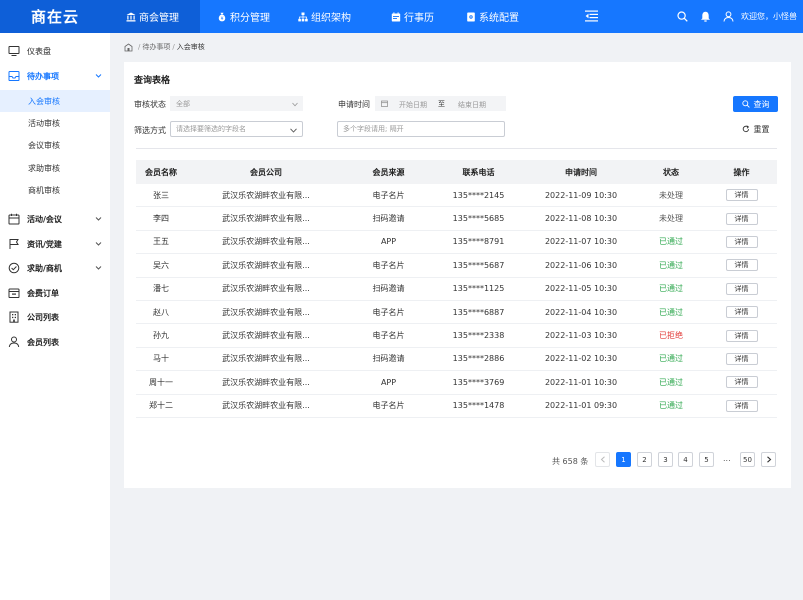 This screenshot has height=600, width=803. I want to click on multi-field-placeholder: 多个字段请用; 隔开, so click(373, 129).